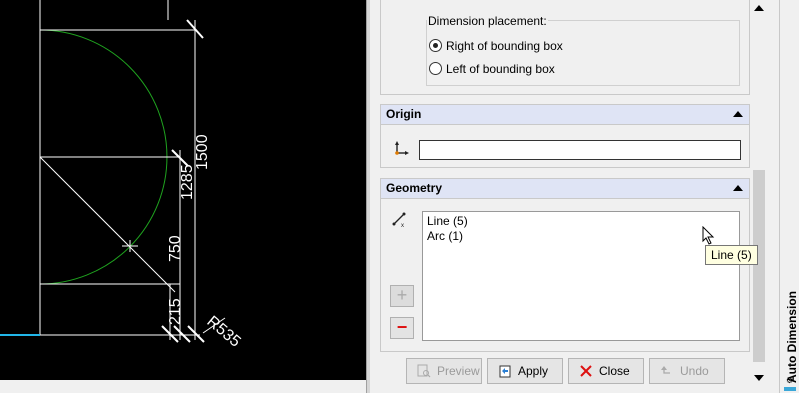 The image size is (799, 393). Describe the element at coordinates (424, 371) in the screenshot. I see `preview-icon` at that location.